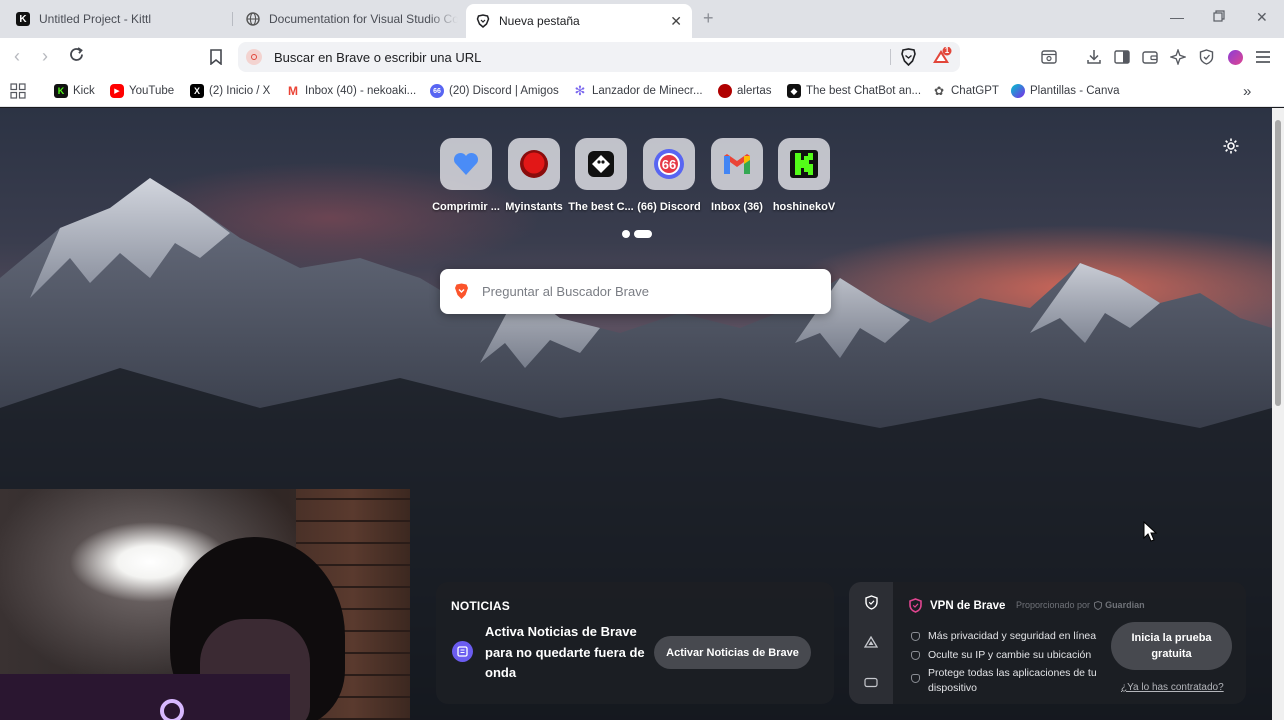  I want to click on top-site-tile: Inbox (36), so click(737, 175).